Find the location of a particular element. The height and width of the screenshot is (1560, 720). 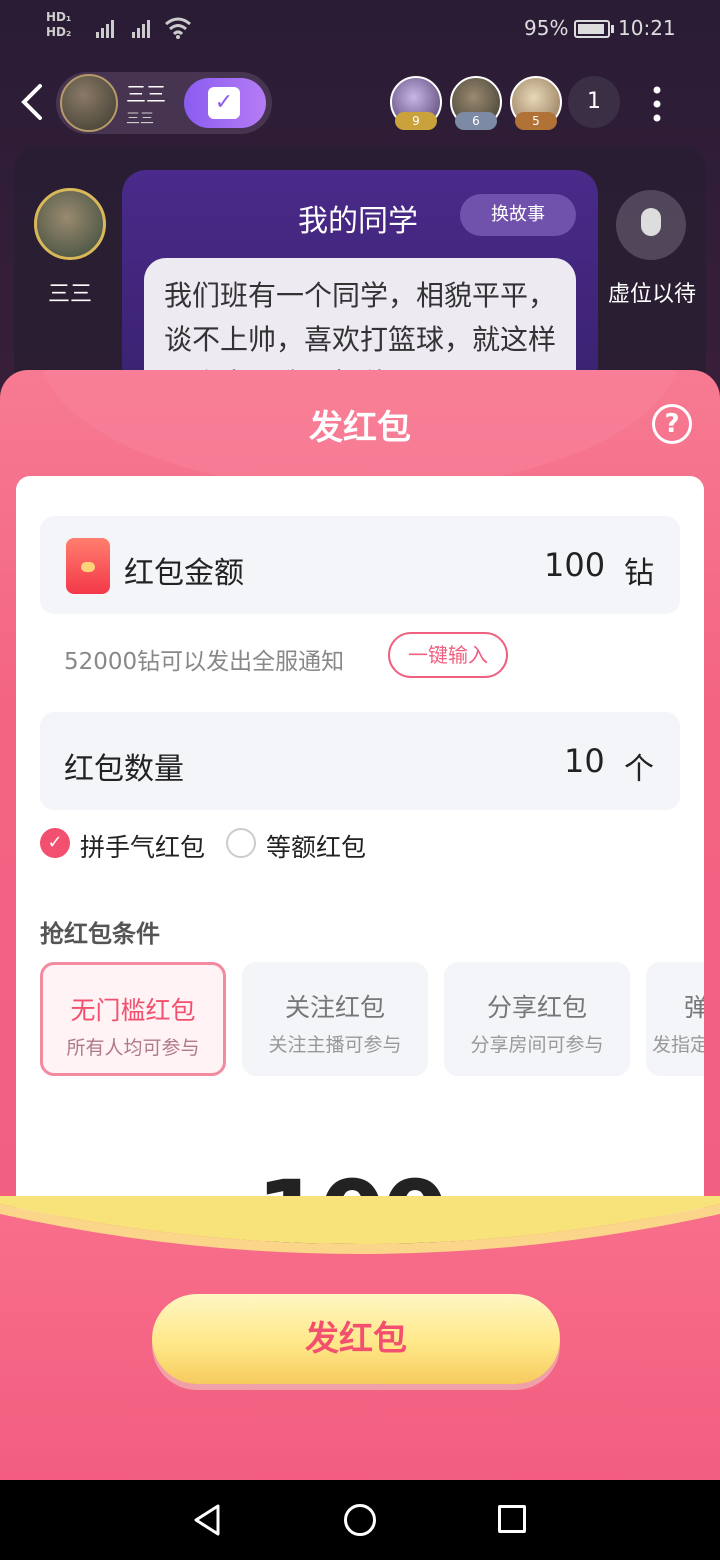

battery-tip is located at coordinates (612, 29).